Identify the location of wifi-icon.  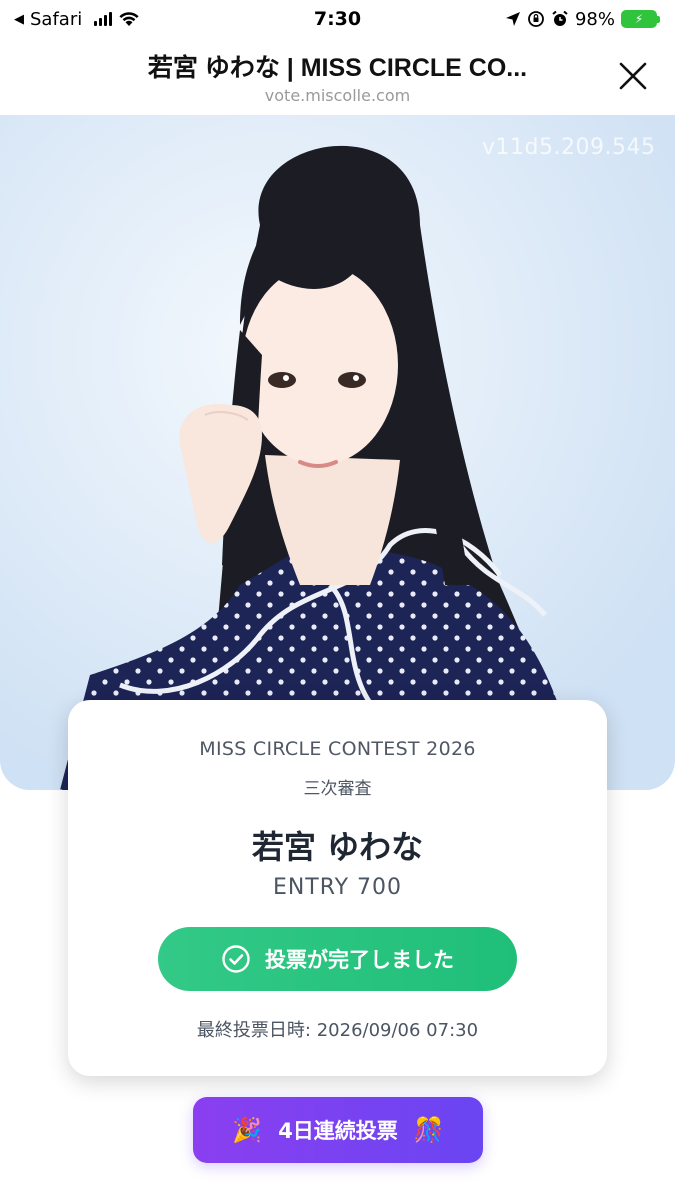
(129, 19).